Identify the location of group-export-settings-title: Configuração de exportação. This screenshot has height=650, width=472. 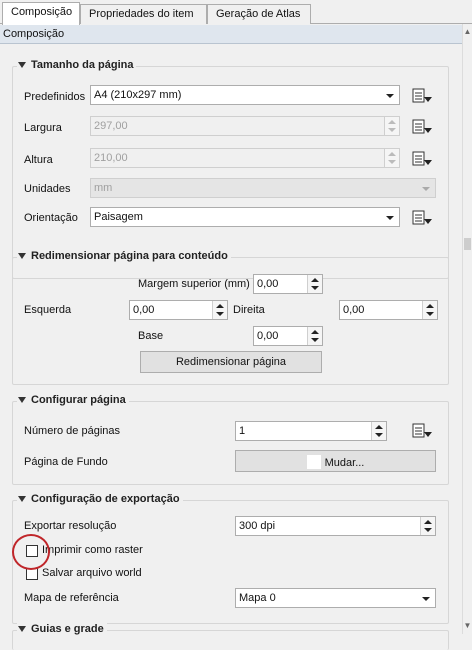
(105, 499).